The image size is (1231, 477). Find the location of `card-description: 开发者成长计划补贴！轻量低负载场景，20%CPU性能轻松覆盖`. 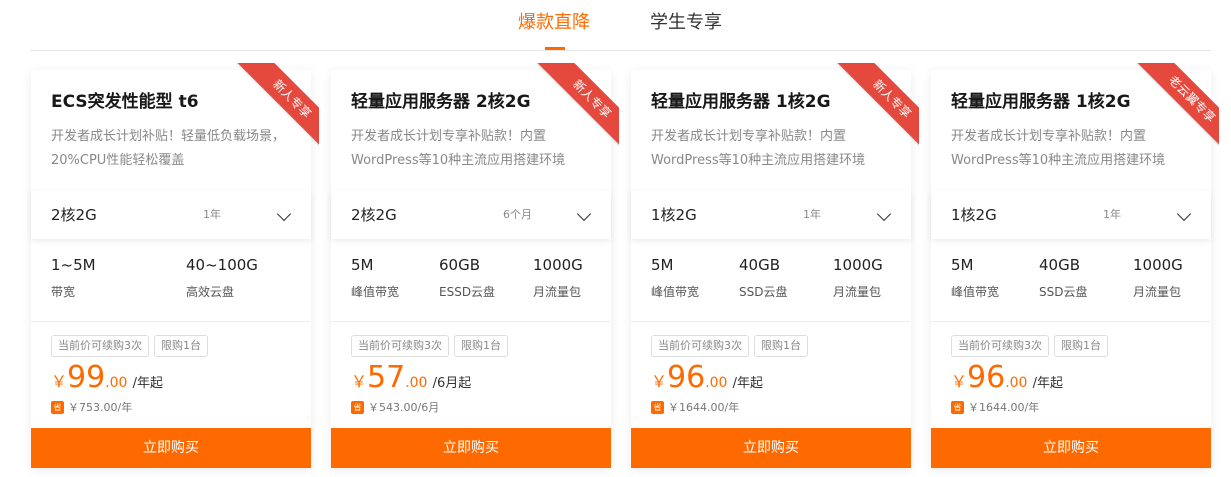

card-description: 开发者成长计划补贴！轻量低负载场景，20%CPU性能轻松覆盖 is located at coordinates (168, 148).